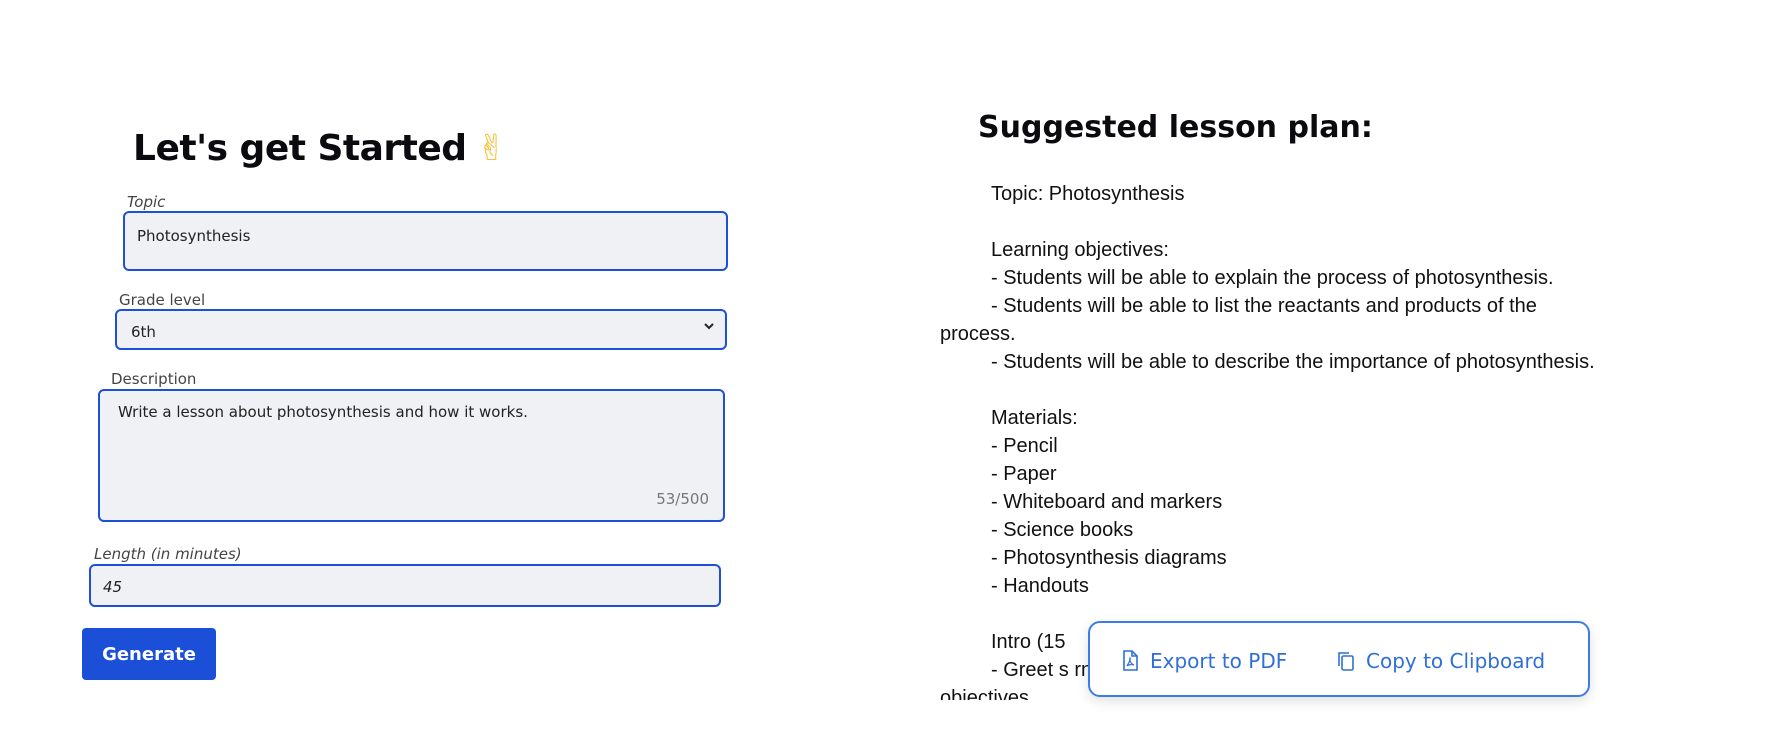  Describe the element at coordinates (491, 148) in the screenshot. I see `peace-hand-icon: ✌` at that location.